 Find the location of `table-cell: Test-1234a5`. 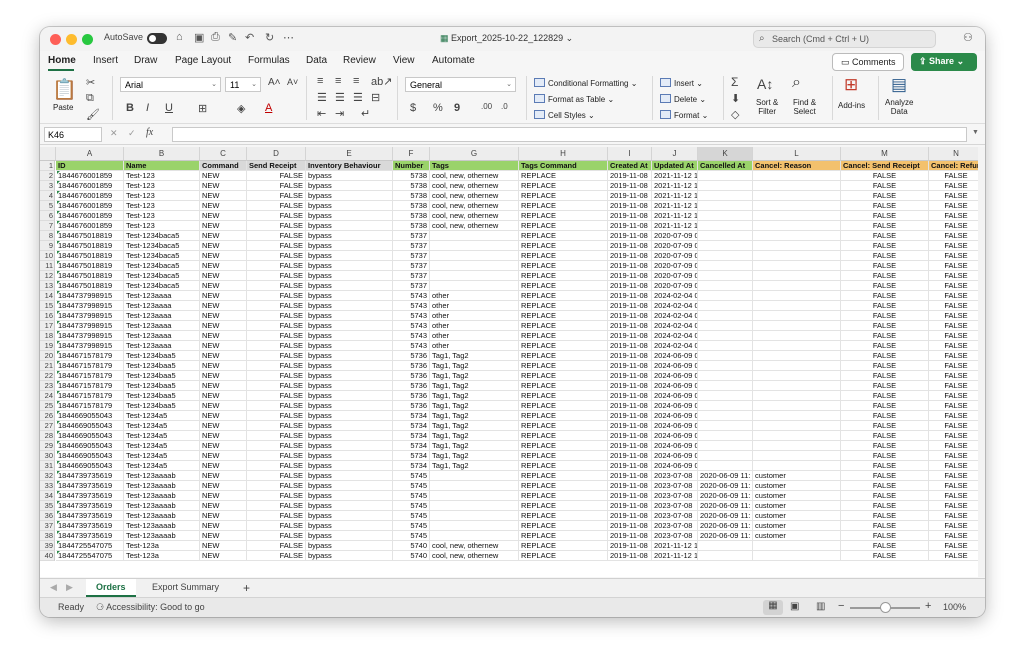

table-cell: Test-1234a5 is located at coordinates (162, 466).